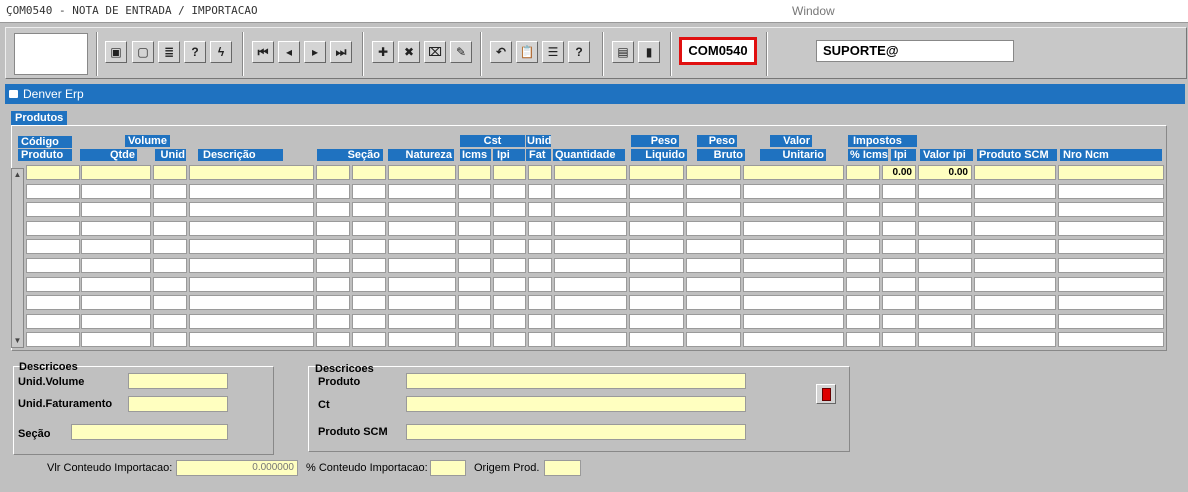 The image size is (1188, 492). I want to click on execute-query-button: ϟ, so click(221, 52).